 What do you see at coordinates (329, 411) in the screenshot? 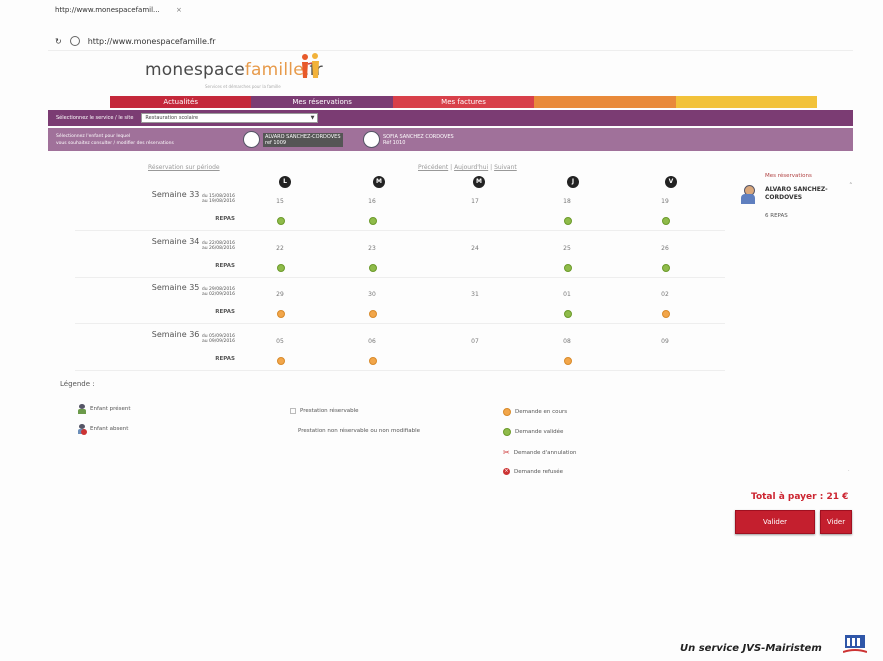
I see `legend-label: Prestation réservable` at bounding box center [329, 411].